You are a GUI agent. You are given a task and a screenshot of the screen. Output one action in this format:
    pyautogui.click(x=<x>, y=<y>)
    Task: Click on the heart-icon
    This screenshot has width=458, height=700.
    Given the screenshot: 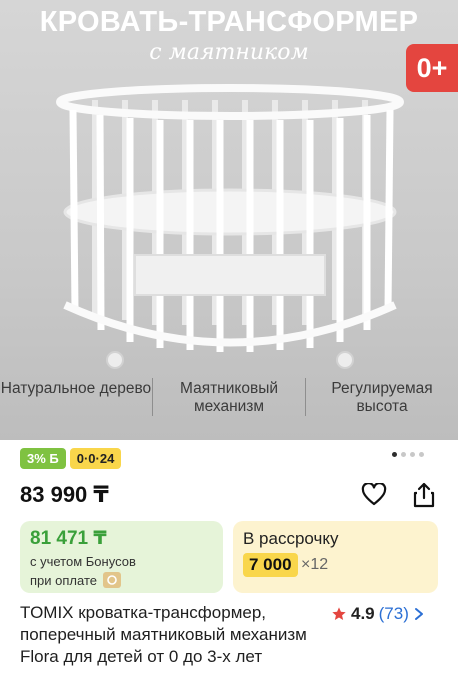 What is the action you would take?
    pyautogui.click(x=374, y=494)
    